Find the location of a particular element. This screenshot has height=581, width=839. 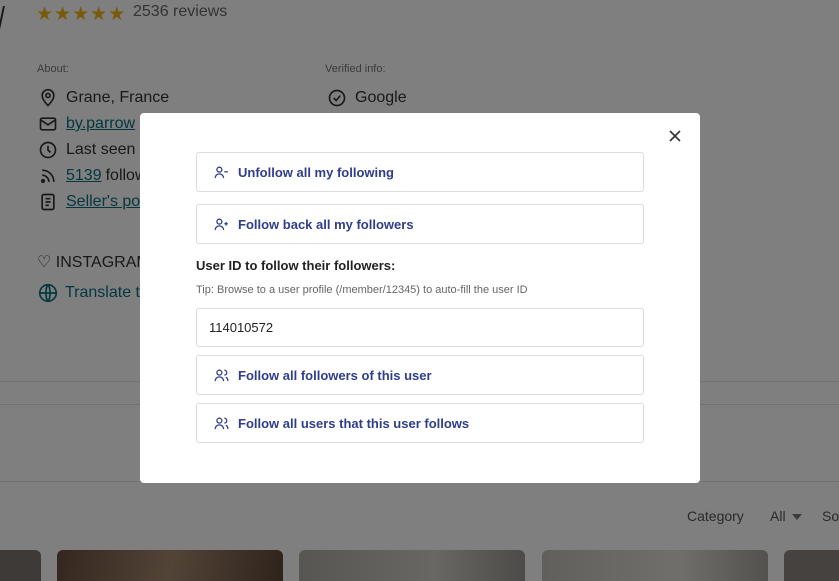

unfollow-all-label: Unfollow all my following is located at coordinates (316, 172).